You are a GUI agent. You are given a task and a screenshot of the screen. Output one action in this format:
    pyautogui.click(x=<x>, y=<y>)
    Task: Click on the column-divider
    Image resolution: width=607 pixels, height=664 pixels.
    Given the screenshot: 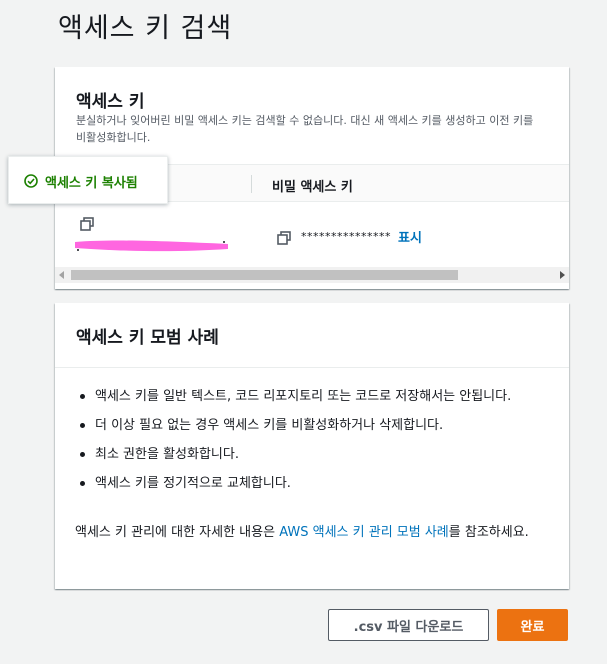 What is the action you would take?
    pyautogui.click(x=251, y=184)
    